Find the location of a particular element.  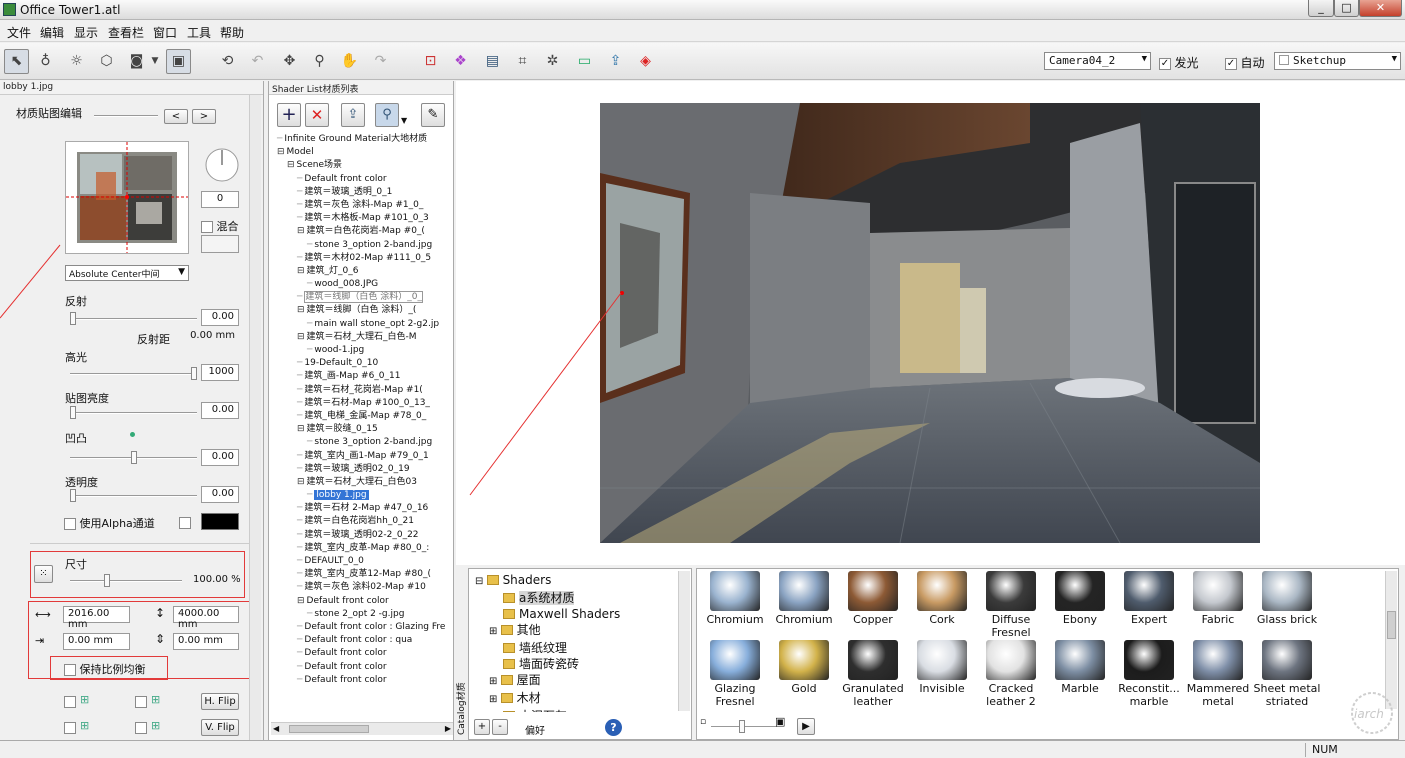

material-thumbnail: Sheet metal striated is located at coordinates (1287, 674).